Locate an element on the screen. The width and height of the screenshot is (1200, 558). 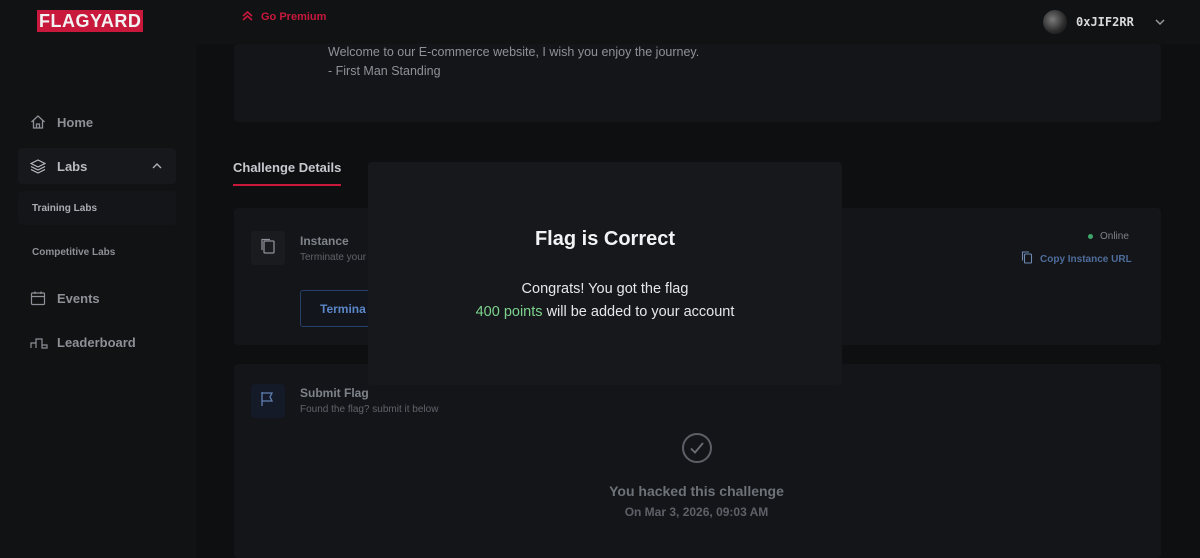
sidebar-item-label: Labs is located at coordinates (72, 166).